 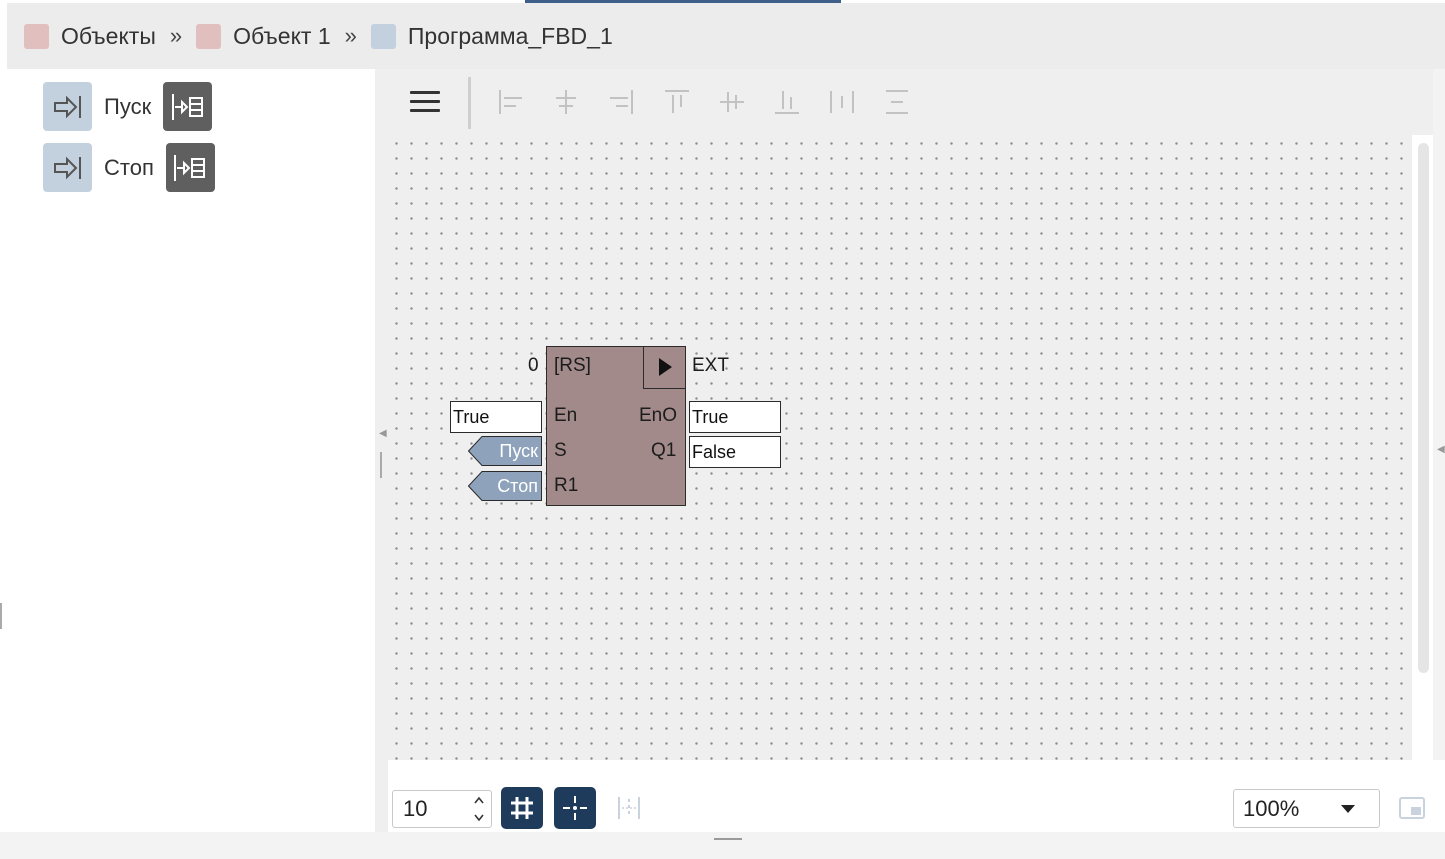 I want to click on align-top-icon, so click(x=677, y=102).